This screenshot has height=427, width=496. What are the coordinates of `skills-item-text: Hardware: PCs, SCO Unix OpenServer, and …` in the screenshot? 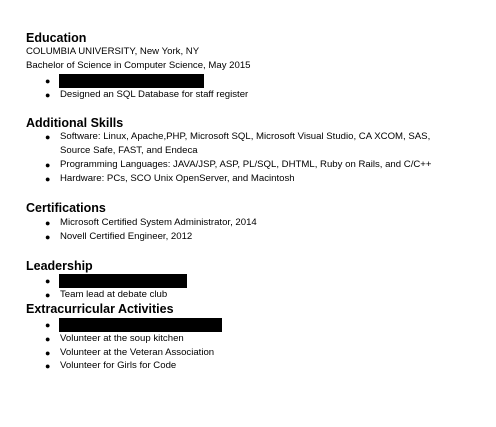 It's located at (177, 178).